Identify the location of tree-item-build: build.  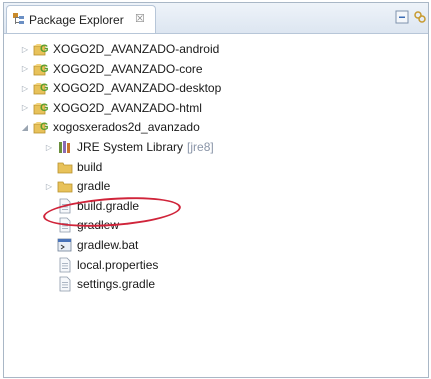
(73, 167).